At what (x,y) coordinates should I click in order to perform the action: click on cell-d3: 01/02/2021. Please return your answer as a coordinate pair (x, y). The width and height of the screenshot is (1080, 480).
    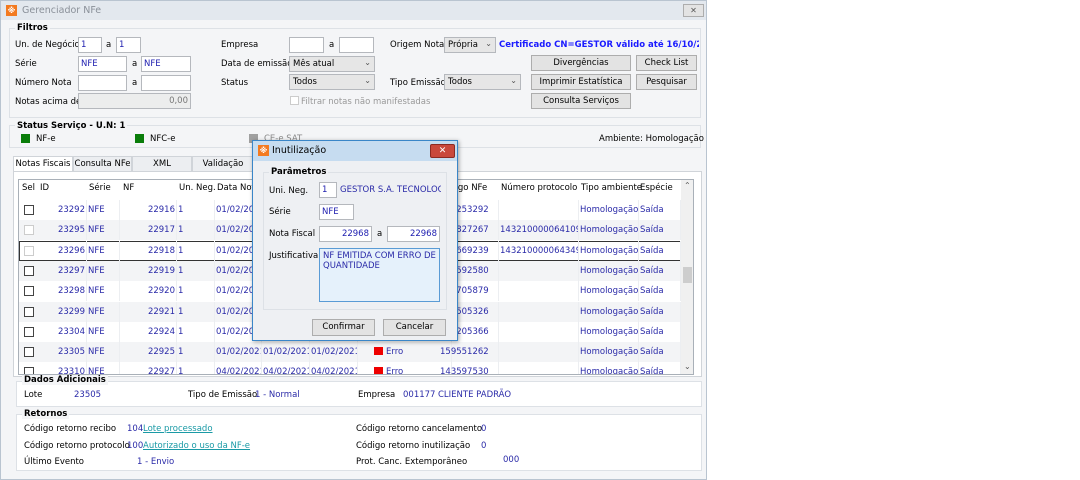
    Looking at the image, I should click on (334, 352).